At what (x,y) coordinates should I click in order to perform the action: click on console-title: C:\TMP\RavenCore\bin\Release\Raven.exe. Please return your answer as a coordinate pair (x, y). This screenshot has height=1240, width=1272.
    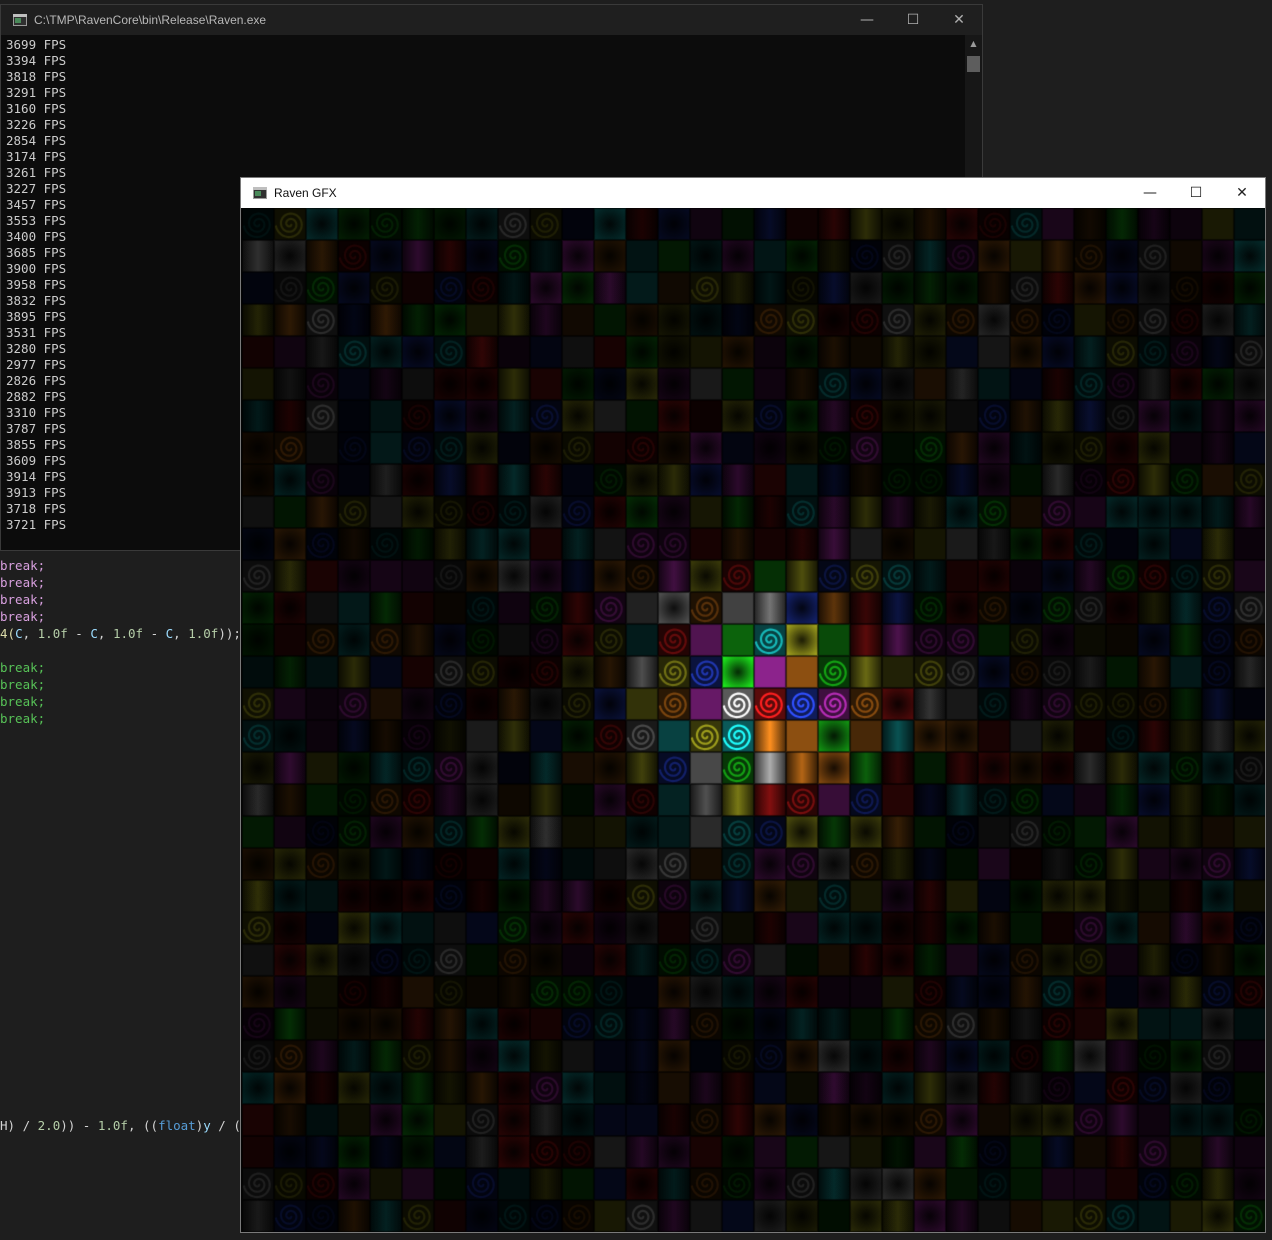
    Looking at the image, I should click on (150, 20).